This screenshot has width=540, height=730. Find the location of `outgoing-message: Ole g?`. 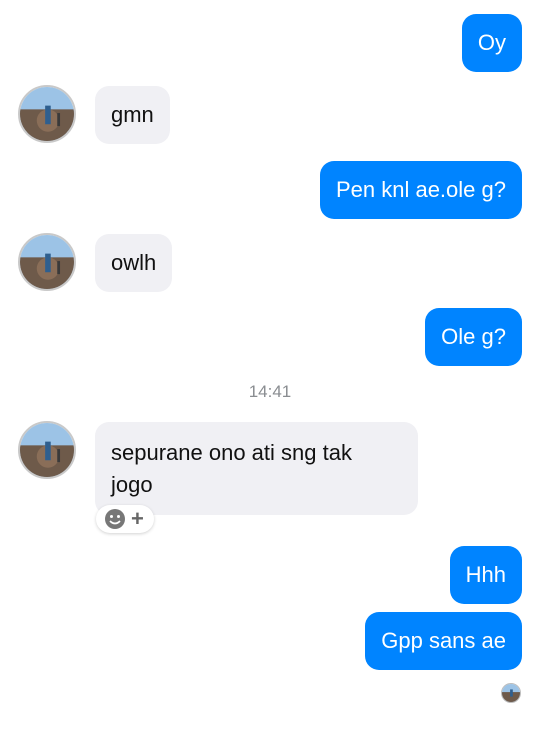

outgoing-message: Ole g? is located at coordinates (473, 337).